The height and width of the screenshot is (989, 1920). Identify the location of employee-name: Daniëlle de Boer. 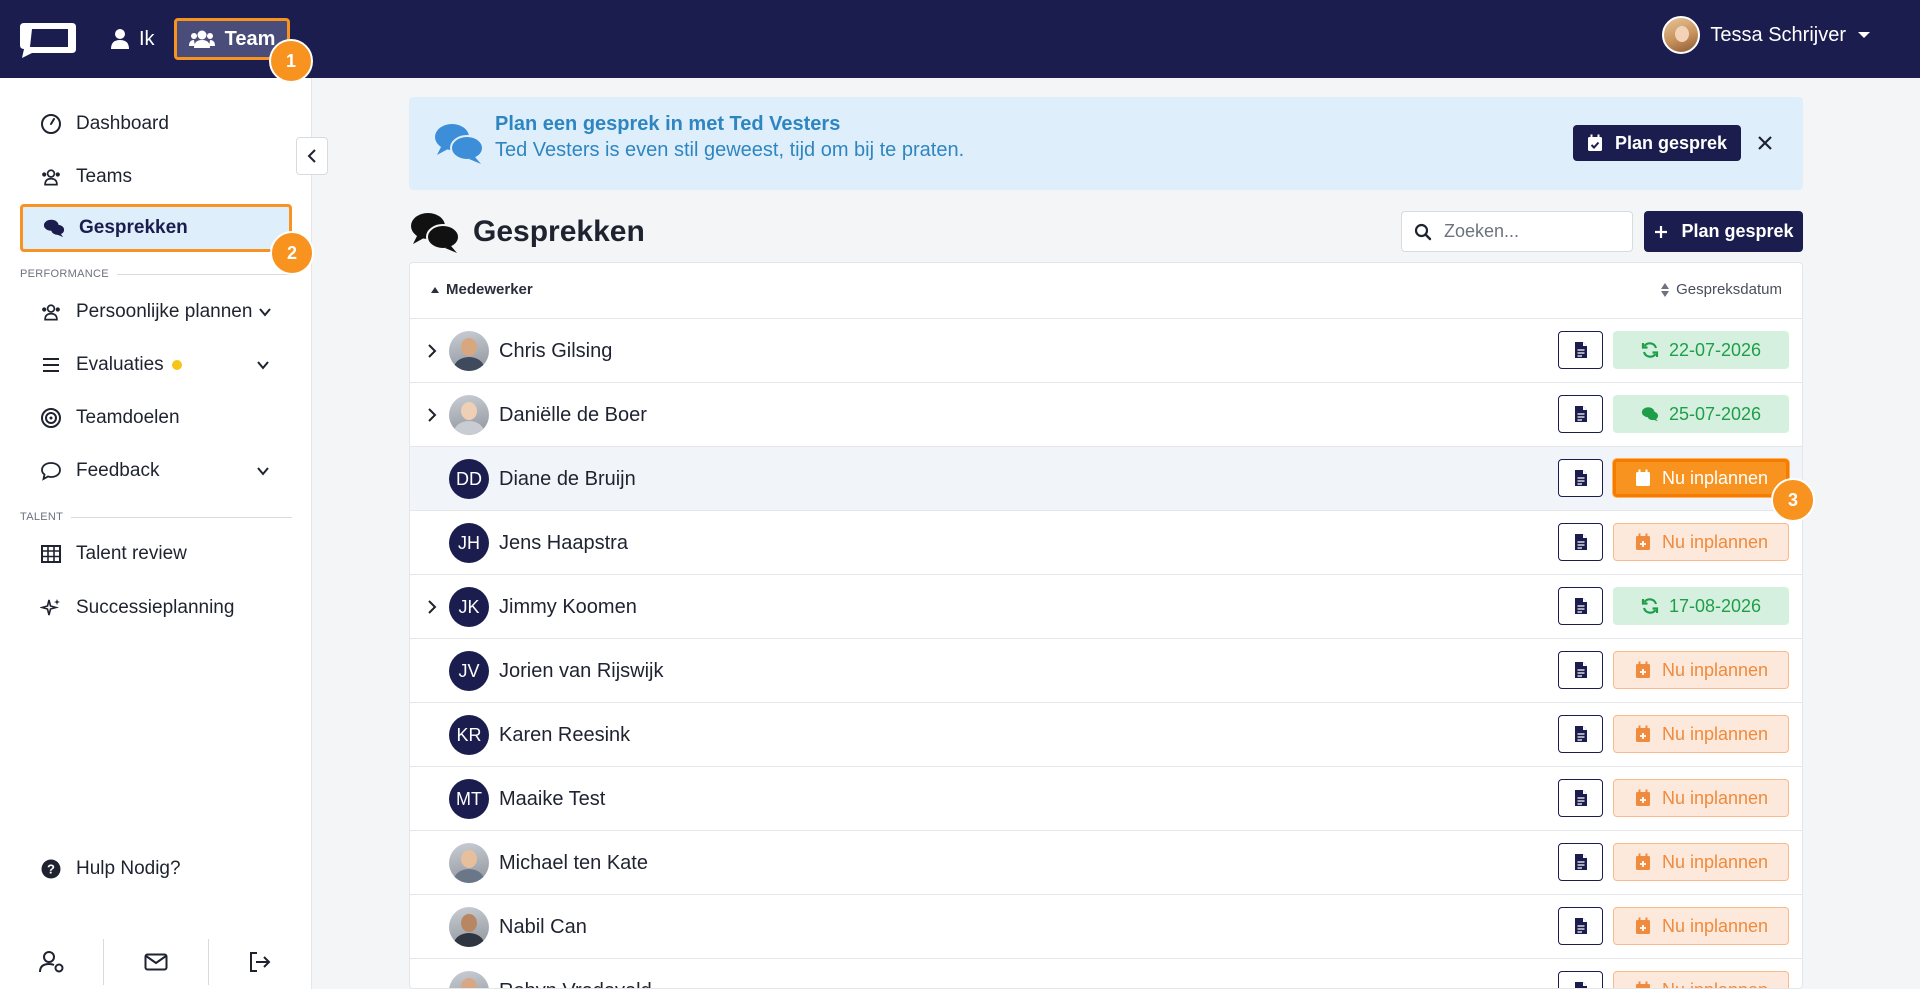
(573, 415).